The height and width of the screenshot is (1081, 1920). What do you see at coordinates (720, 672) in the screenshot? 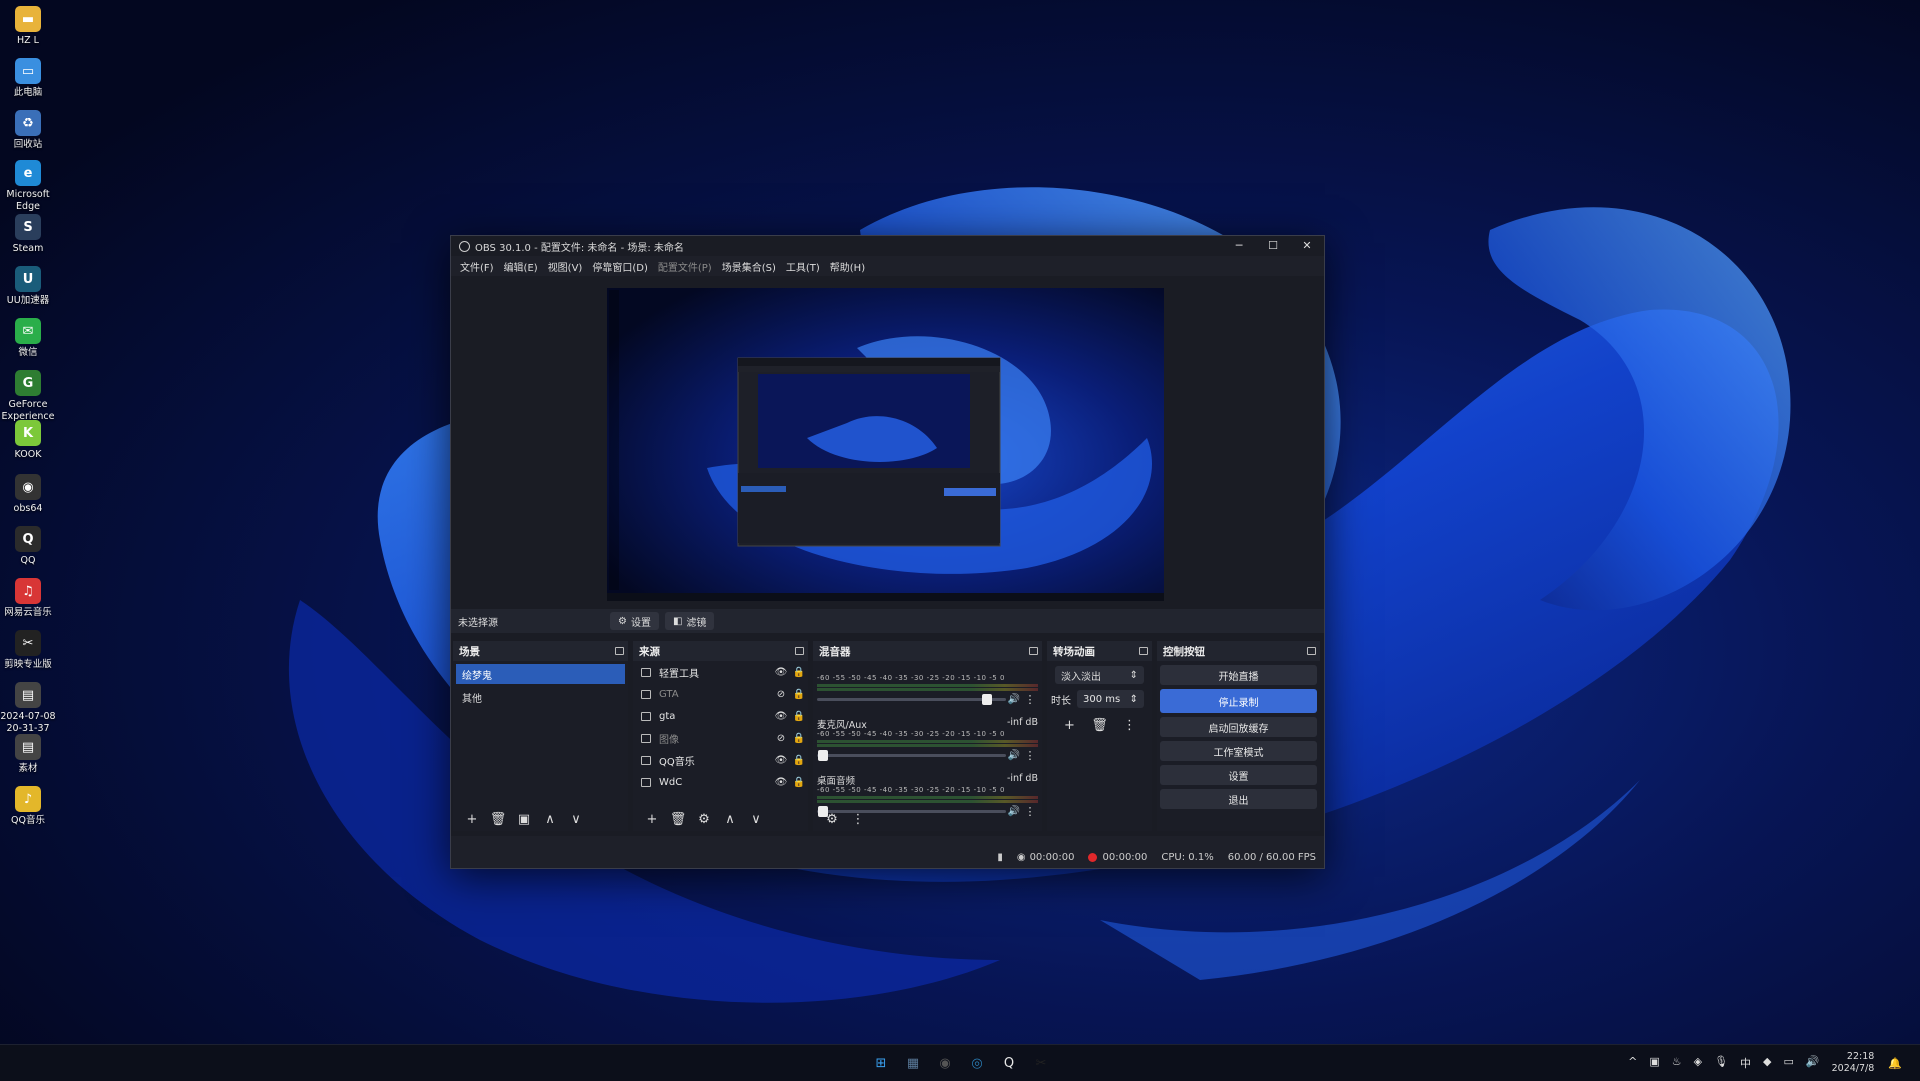
I see `source-row: 轻置工具 👁 🔒` at bounding box center [720, 672].